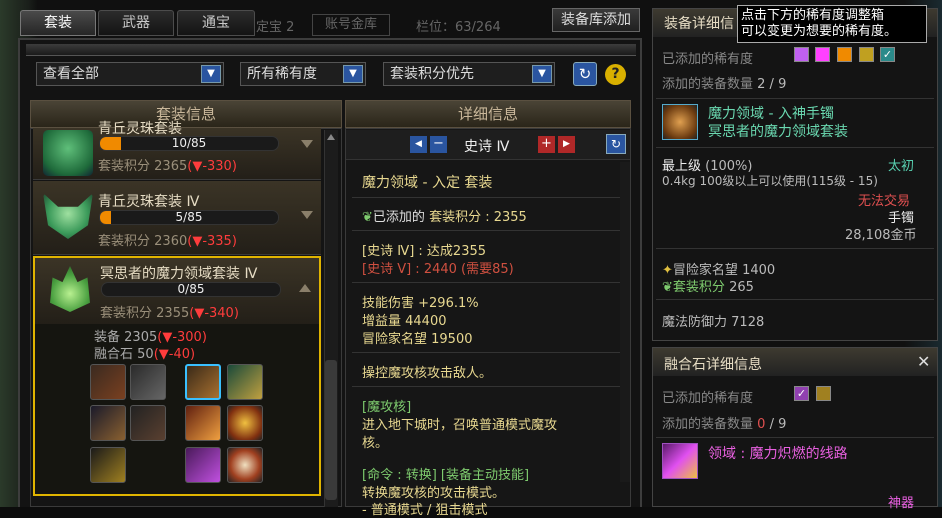 The width and height of the screenshot is (942, 518). I want to click on rarity-tooltip: 点击下方的稀有度调整箱 可以变更为想要的稀有度。, so click(832, 24).